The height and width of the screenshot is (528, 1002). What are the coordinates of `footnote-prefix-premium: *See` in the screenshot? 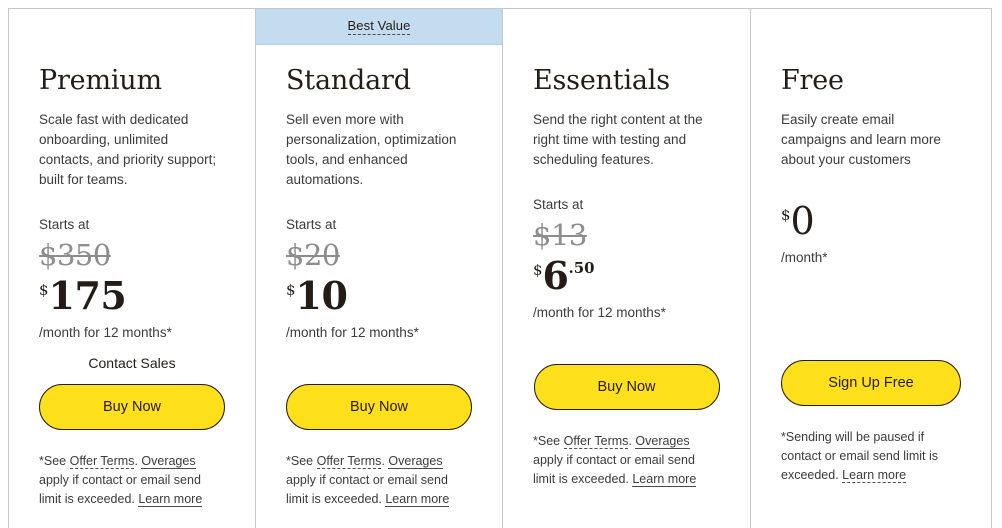 It's located at (54, 460).